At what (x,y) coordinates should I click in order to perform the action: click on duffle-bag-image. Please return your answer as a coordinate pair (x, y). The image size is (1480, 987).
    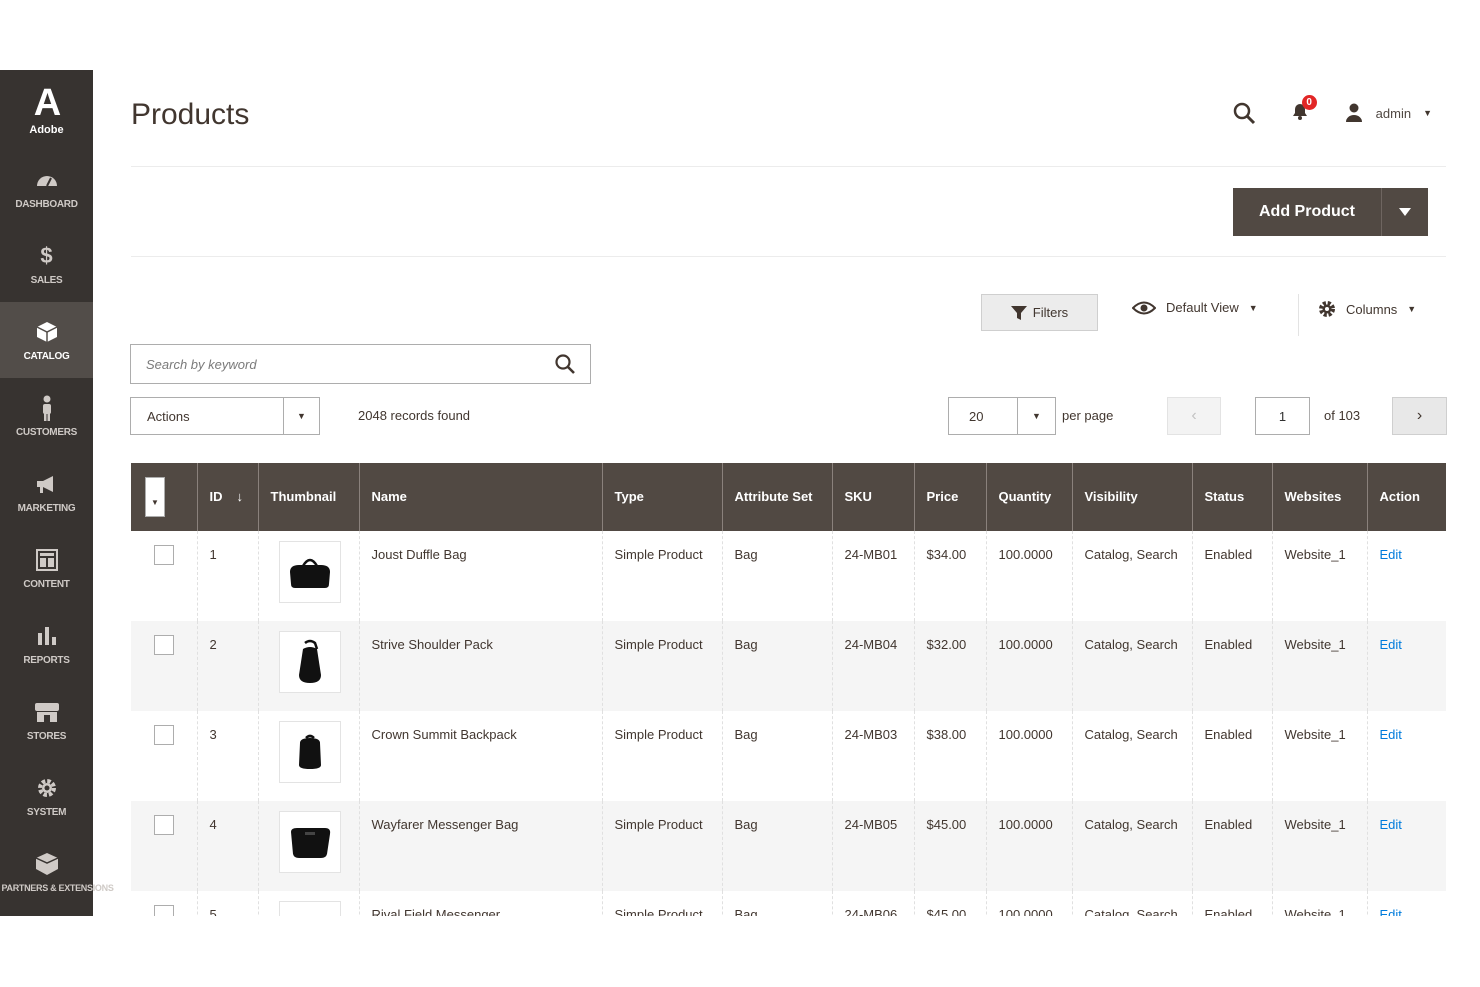
    Looking at the image, I should click on (309, 573).